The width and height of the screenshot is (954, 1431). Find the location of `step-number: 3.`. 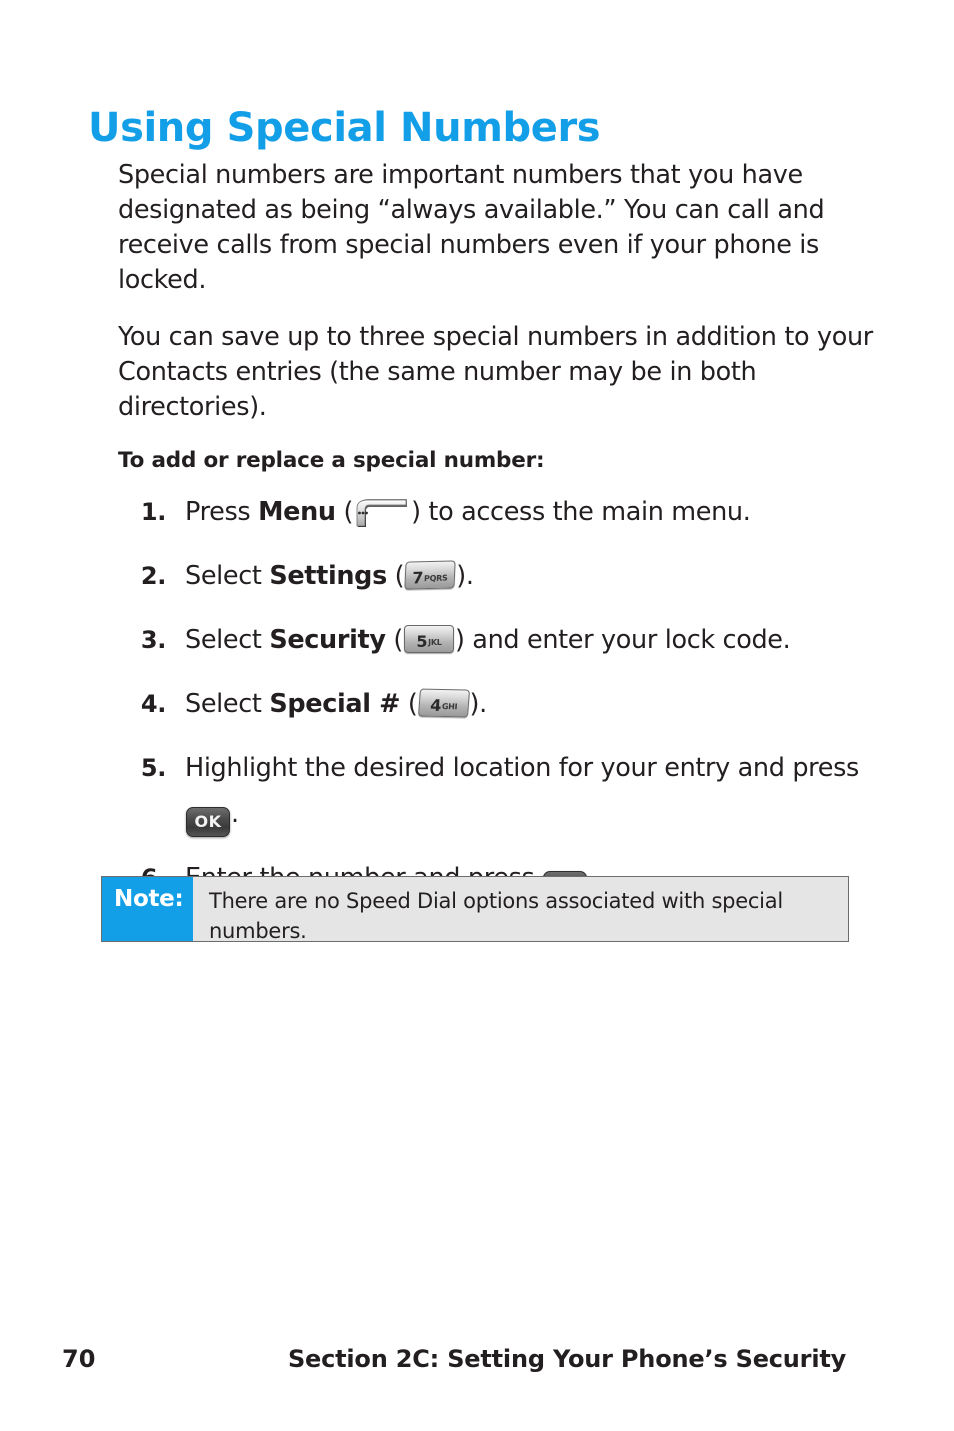

step-number: 3. is located at coordinates (153, 640).